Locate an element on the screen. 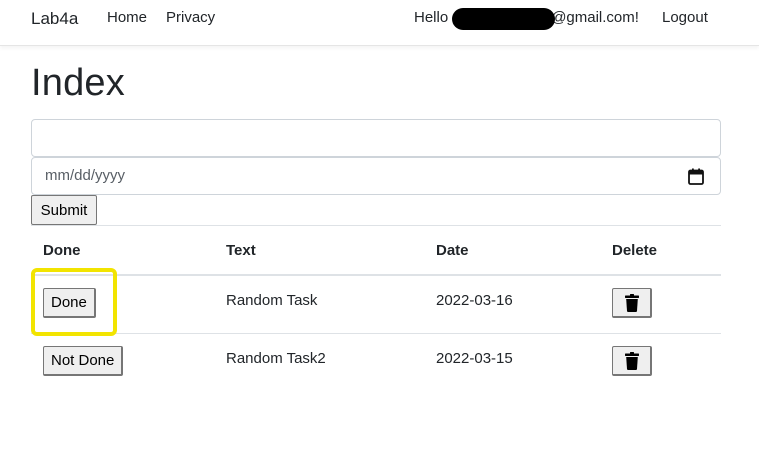 Image resolution: width=759 pixels, height=469 pixels. calendar-icon is located at coordinates (696, 179).